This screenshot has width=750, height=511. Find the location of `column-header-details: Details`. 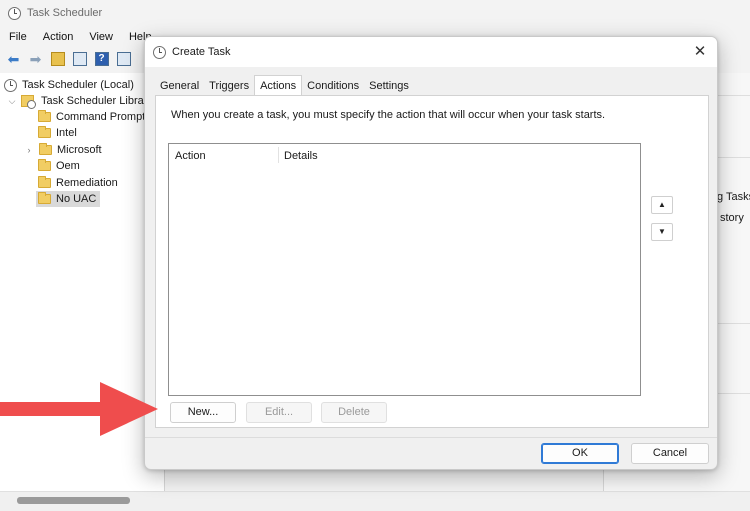

column-header-details: Details is located at coordinates (301, 156).